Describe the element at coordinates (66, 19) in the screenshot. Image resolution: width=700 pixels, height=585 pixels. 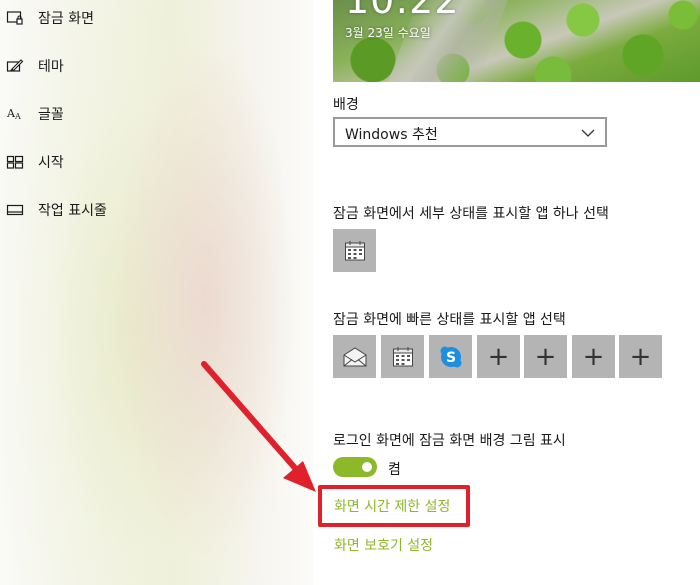
I see `sidebar-item-label: 잠금 화면` at that location.